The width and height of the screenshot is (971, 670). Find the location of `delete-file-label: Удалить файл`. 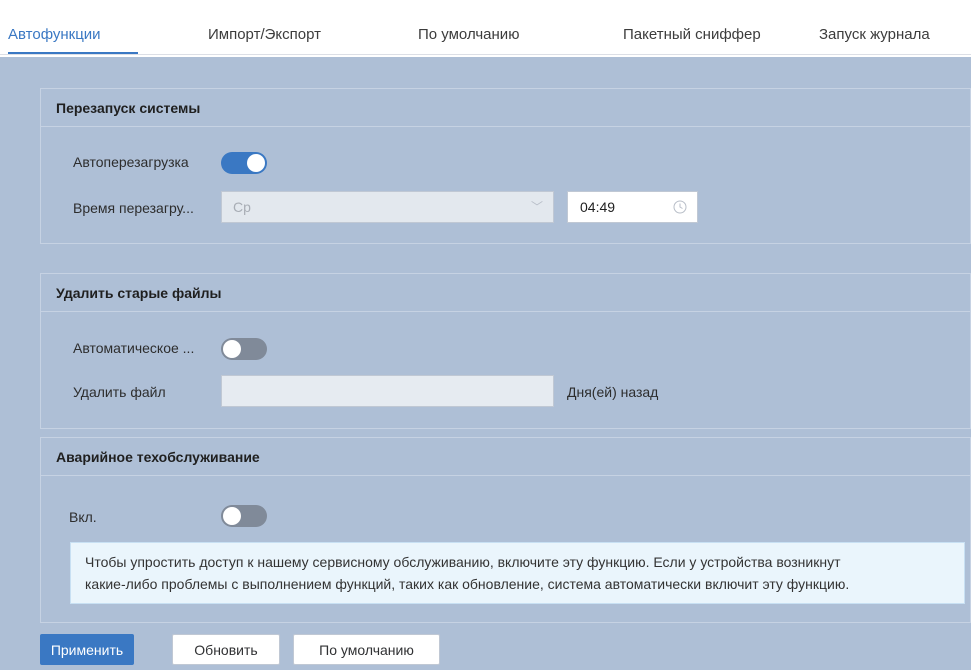

delete-file-label: Удалить файл is located at coordinates (119, 392).